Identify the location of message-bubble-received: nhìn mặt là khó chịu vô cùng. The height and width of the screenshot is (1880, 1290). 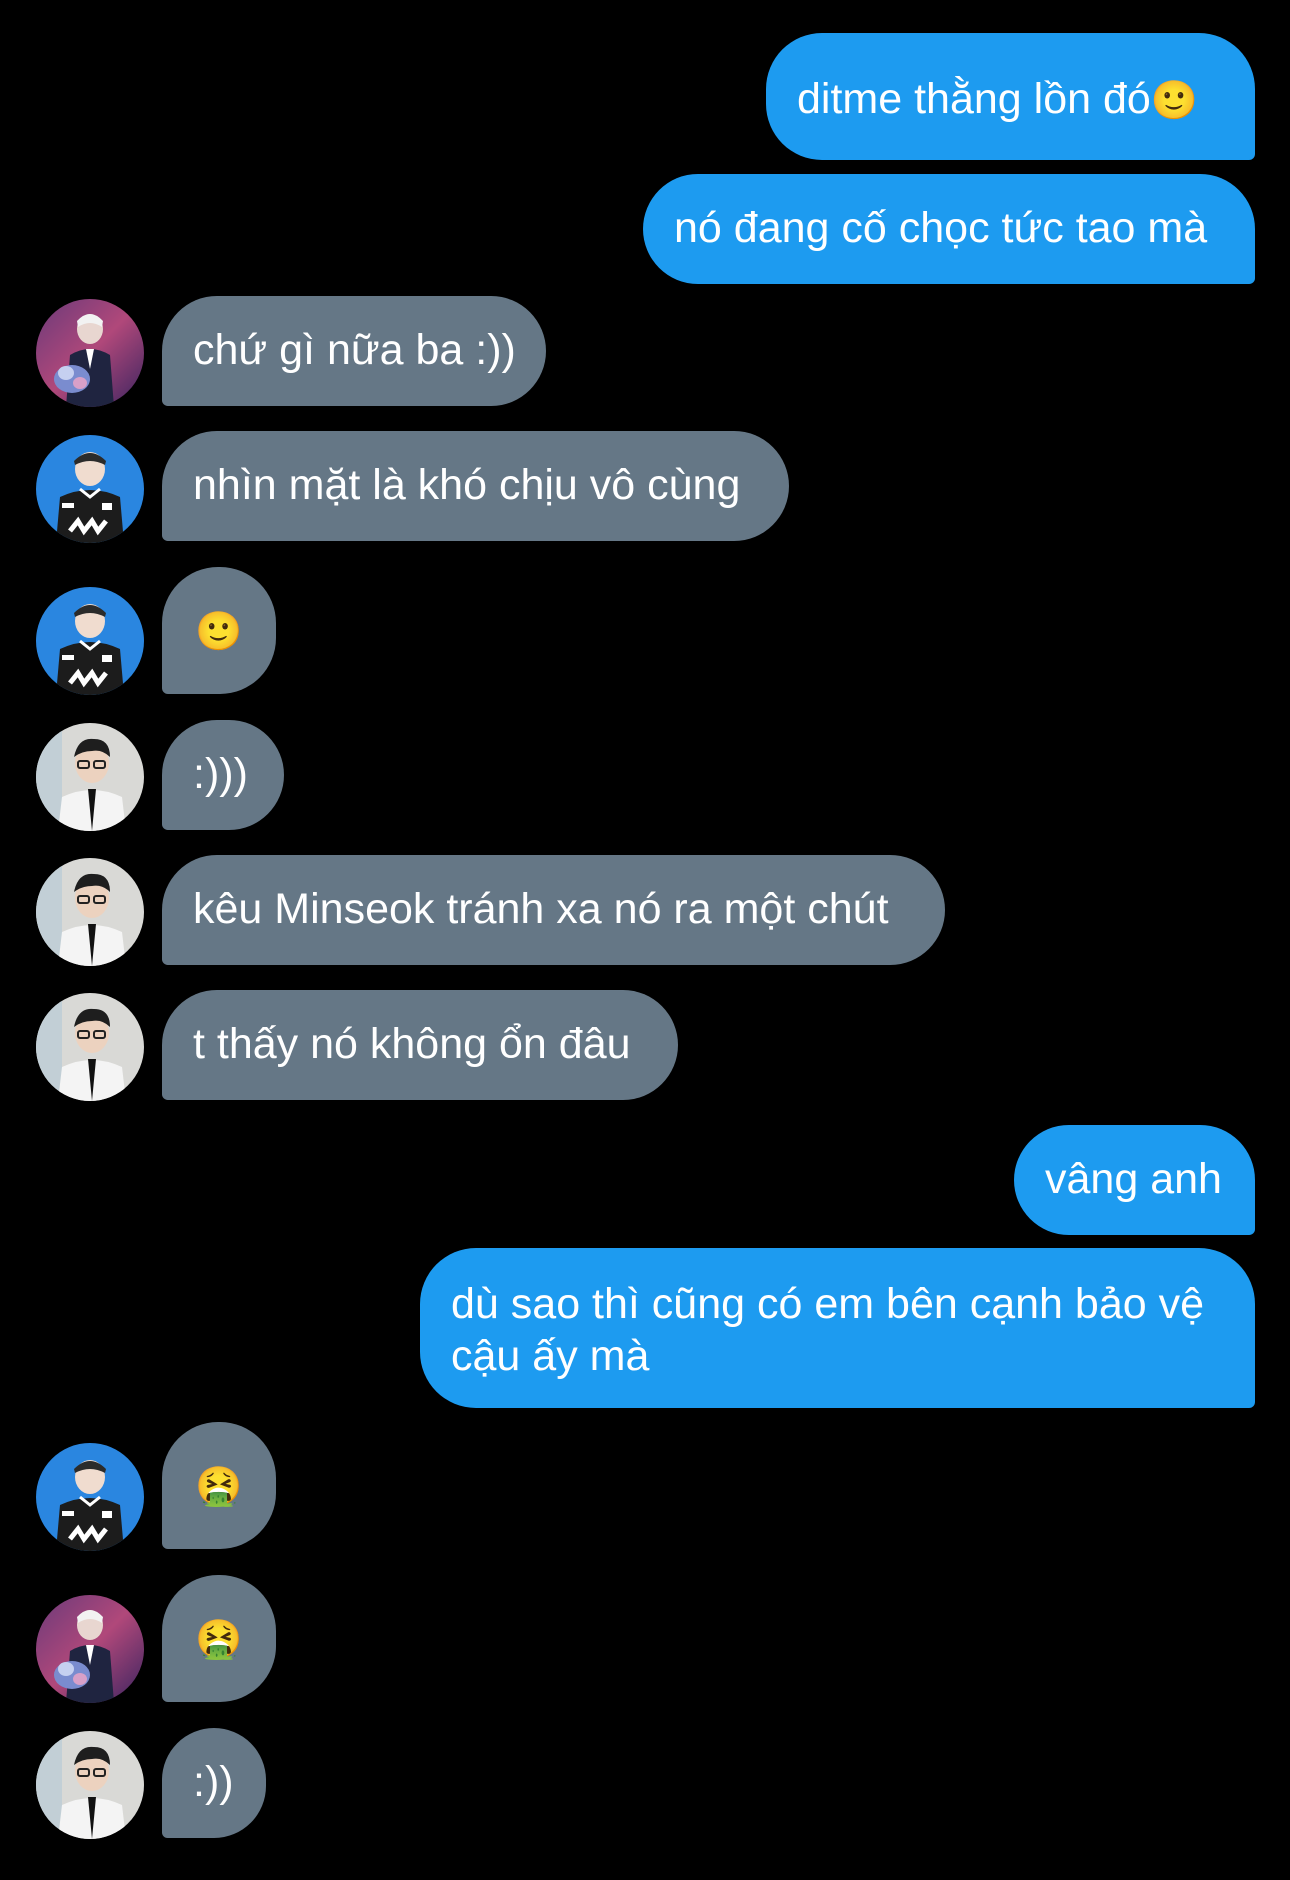
(475, 486).